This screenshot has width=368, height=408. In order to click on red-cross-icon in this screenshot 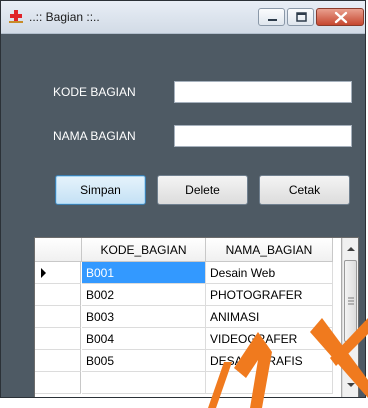, I will do `click(16, 16)`.